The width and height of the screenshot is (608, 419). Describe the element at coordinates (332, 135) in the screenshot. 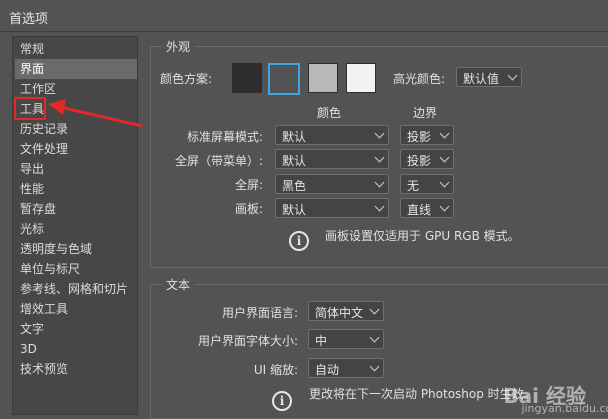

I see `standard-screen-mode-color-select: 默认` at that location.